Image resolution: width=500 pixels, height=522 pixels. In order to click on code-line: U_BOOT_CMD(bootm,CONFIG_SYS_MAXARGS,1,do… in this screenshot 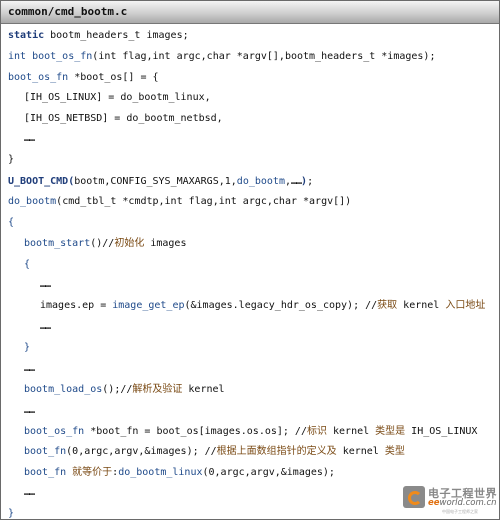, I will do `click(160, 182)`.